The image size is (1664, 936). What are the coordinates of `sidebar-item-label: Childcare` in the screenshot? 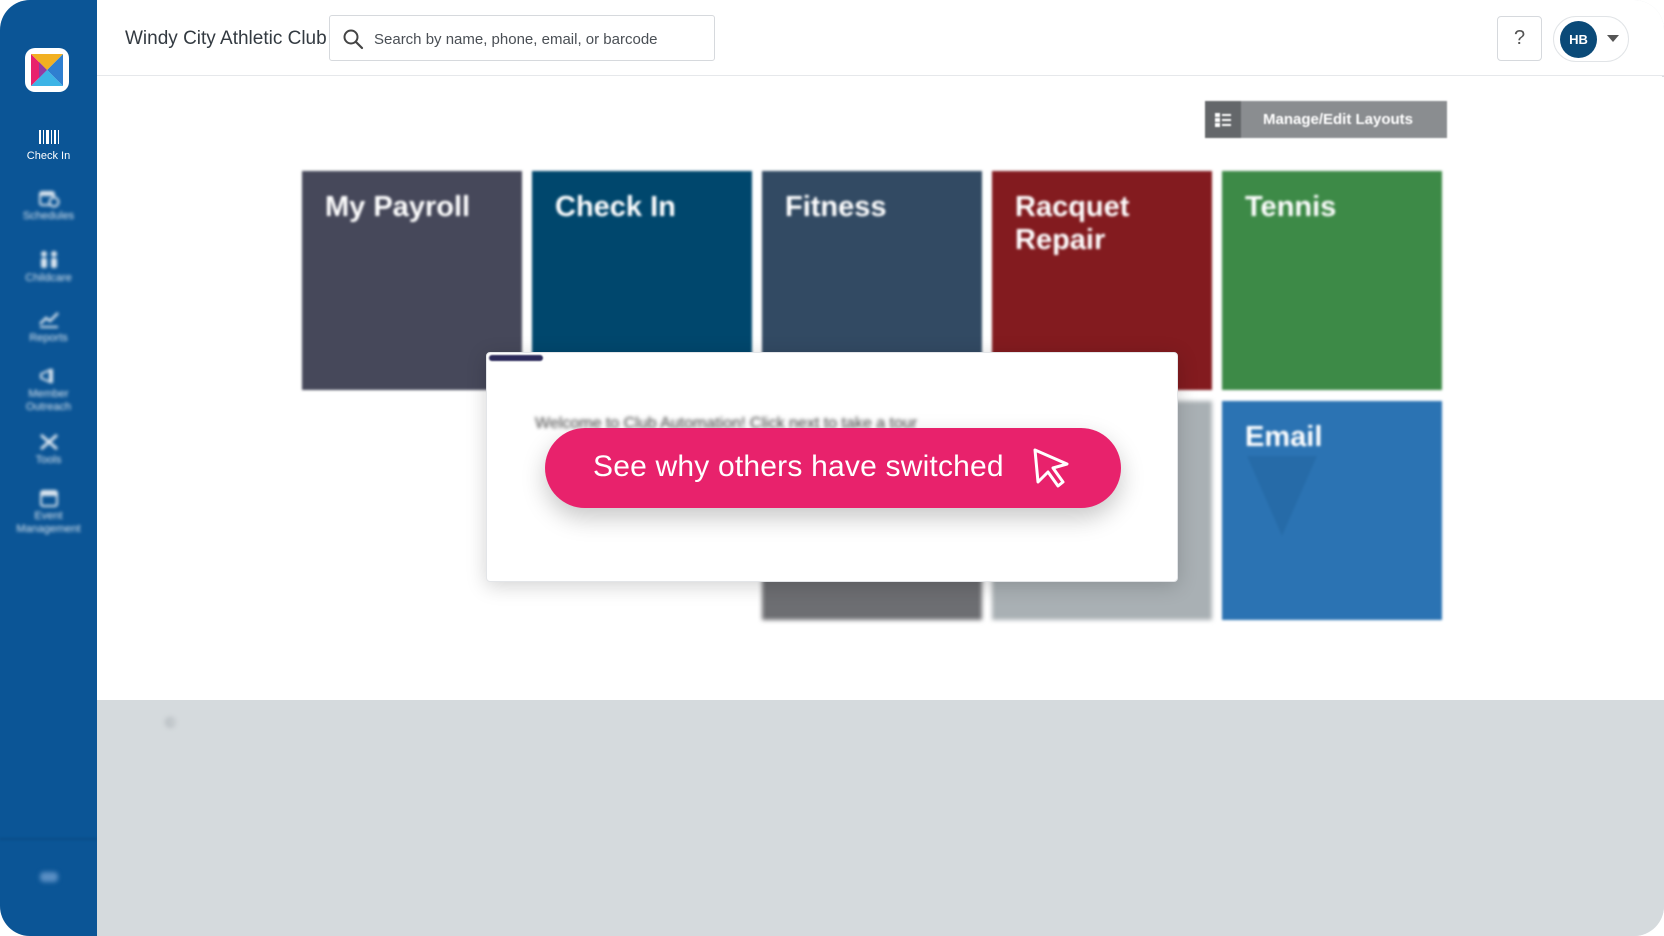 It's located at (48, 278).